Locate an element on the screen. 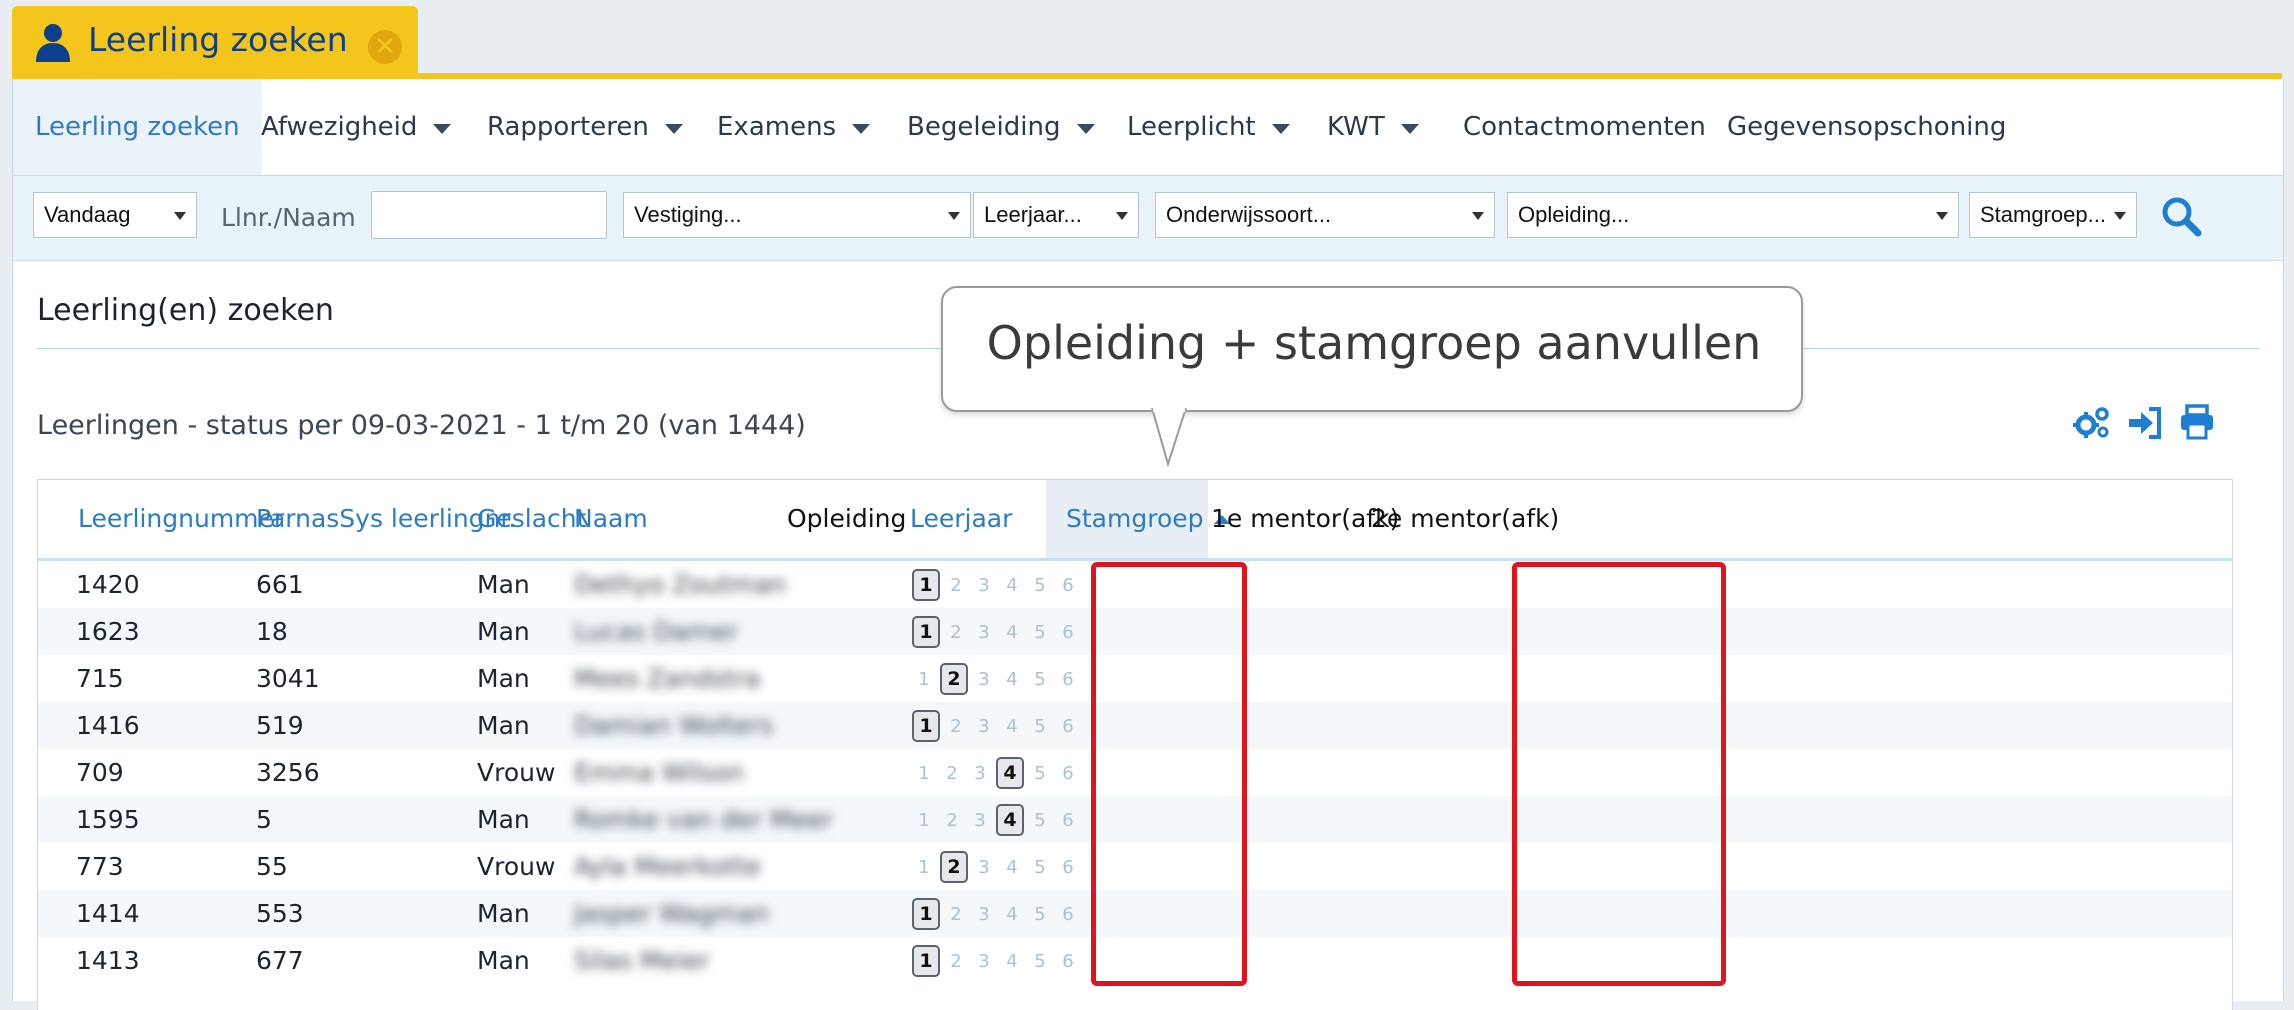 The image size is (2294, 1010). cell-naam: Mees Zandstra is located at coordinates (667, 678).